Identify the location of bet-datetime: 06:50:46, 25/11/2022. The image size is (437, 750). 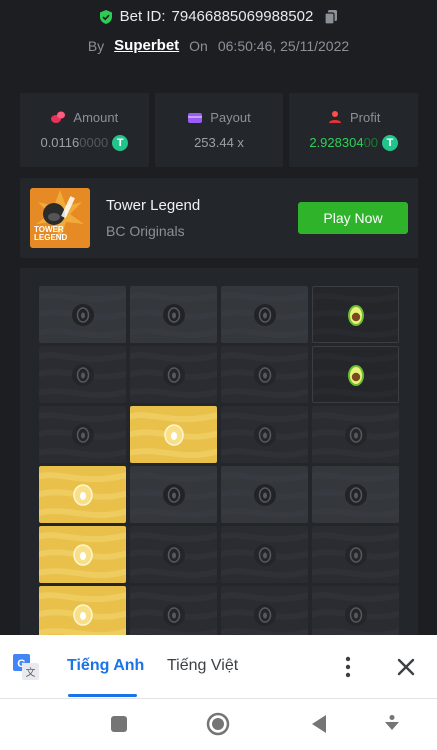
(283, 45).